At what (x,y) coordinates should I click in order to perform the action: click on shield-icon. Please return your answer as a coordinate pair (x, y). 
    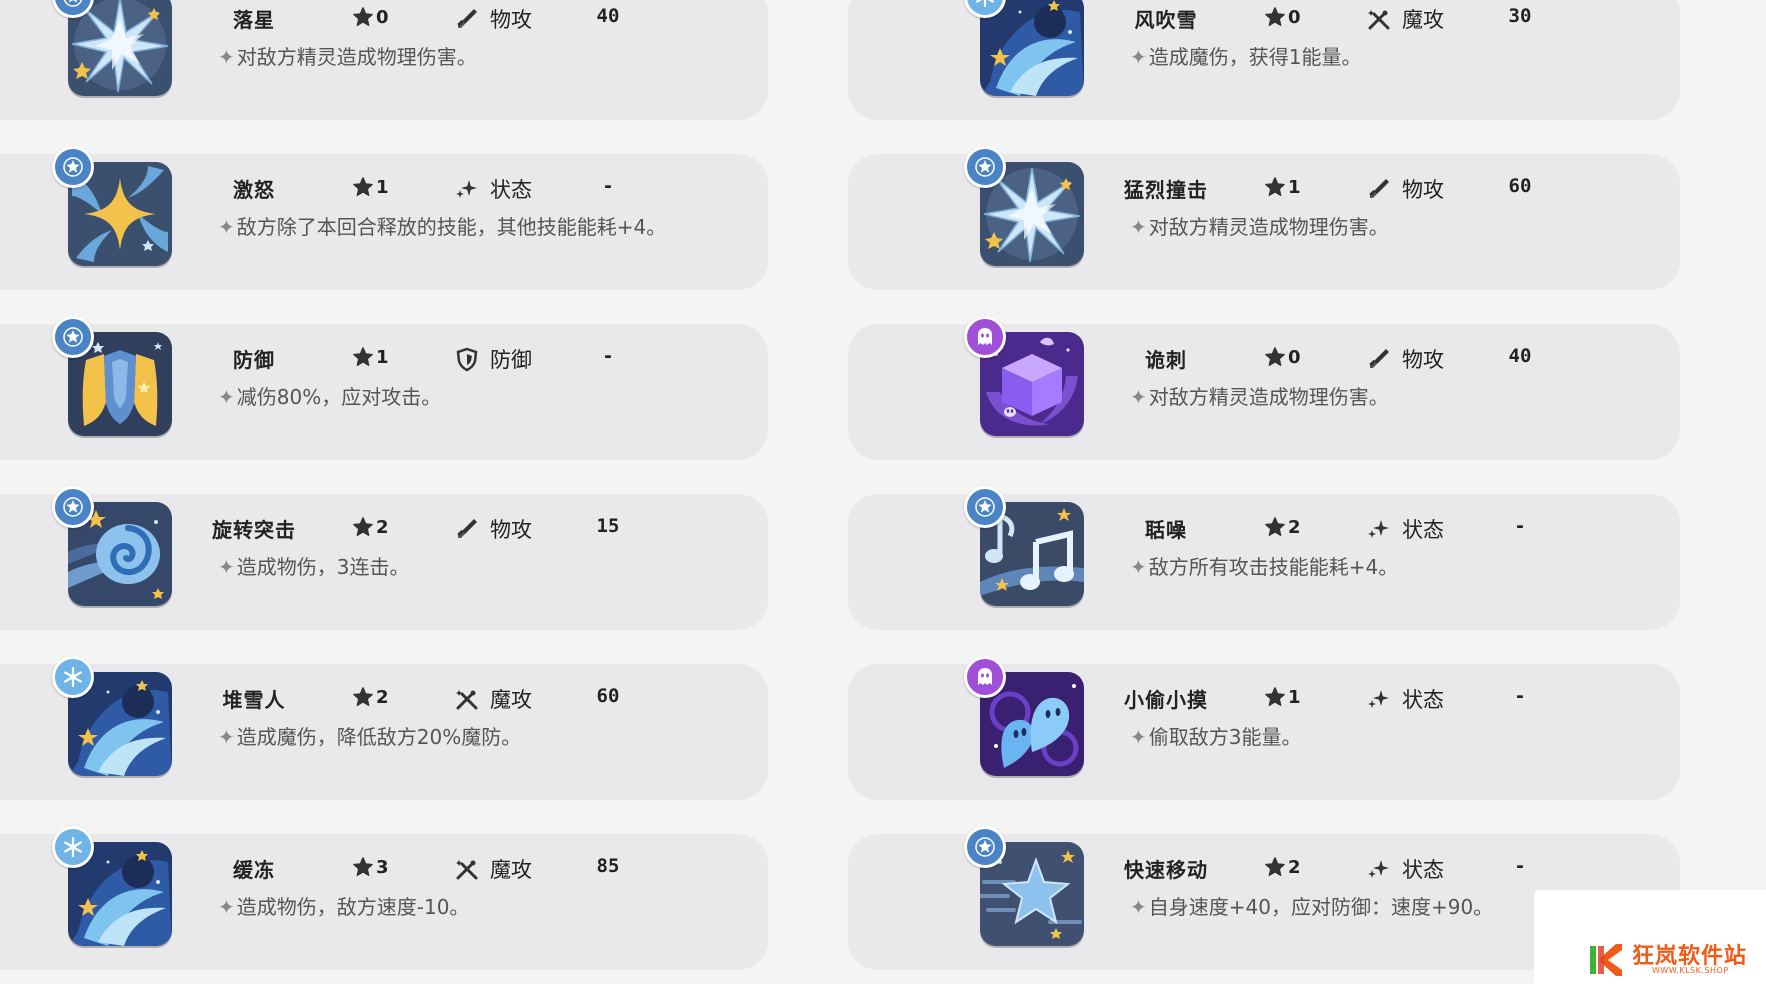
    Looking at the image, I should click on (467, 359).